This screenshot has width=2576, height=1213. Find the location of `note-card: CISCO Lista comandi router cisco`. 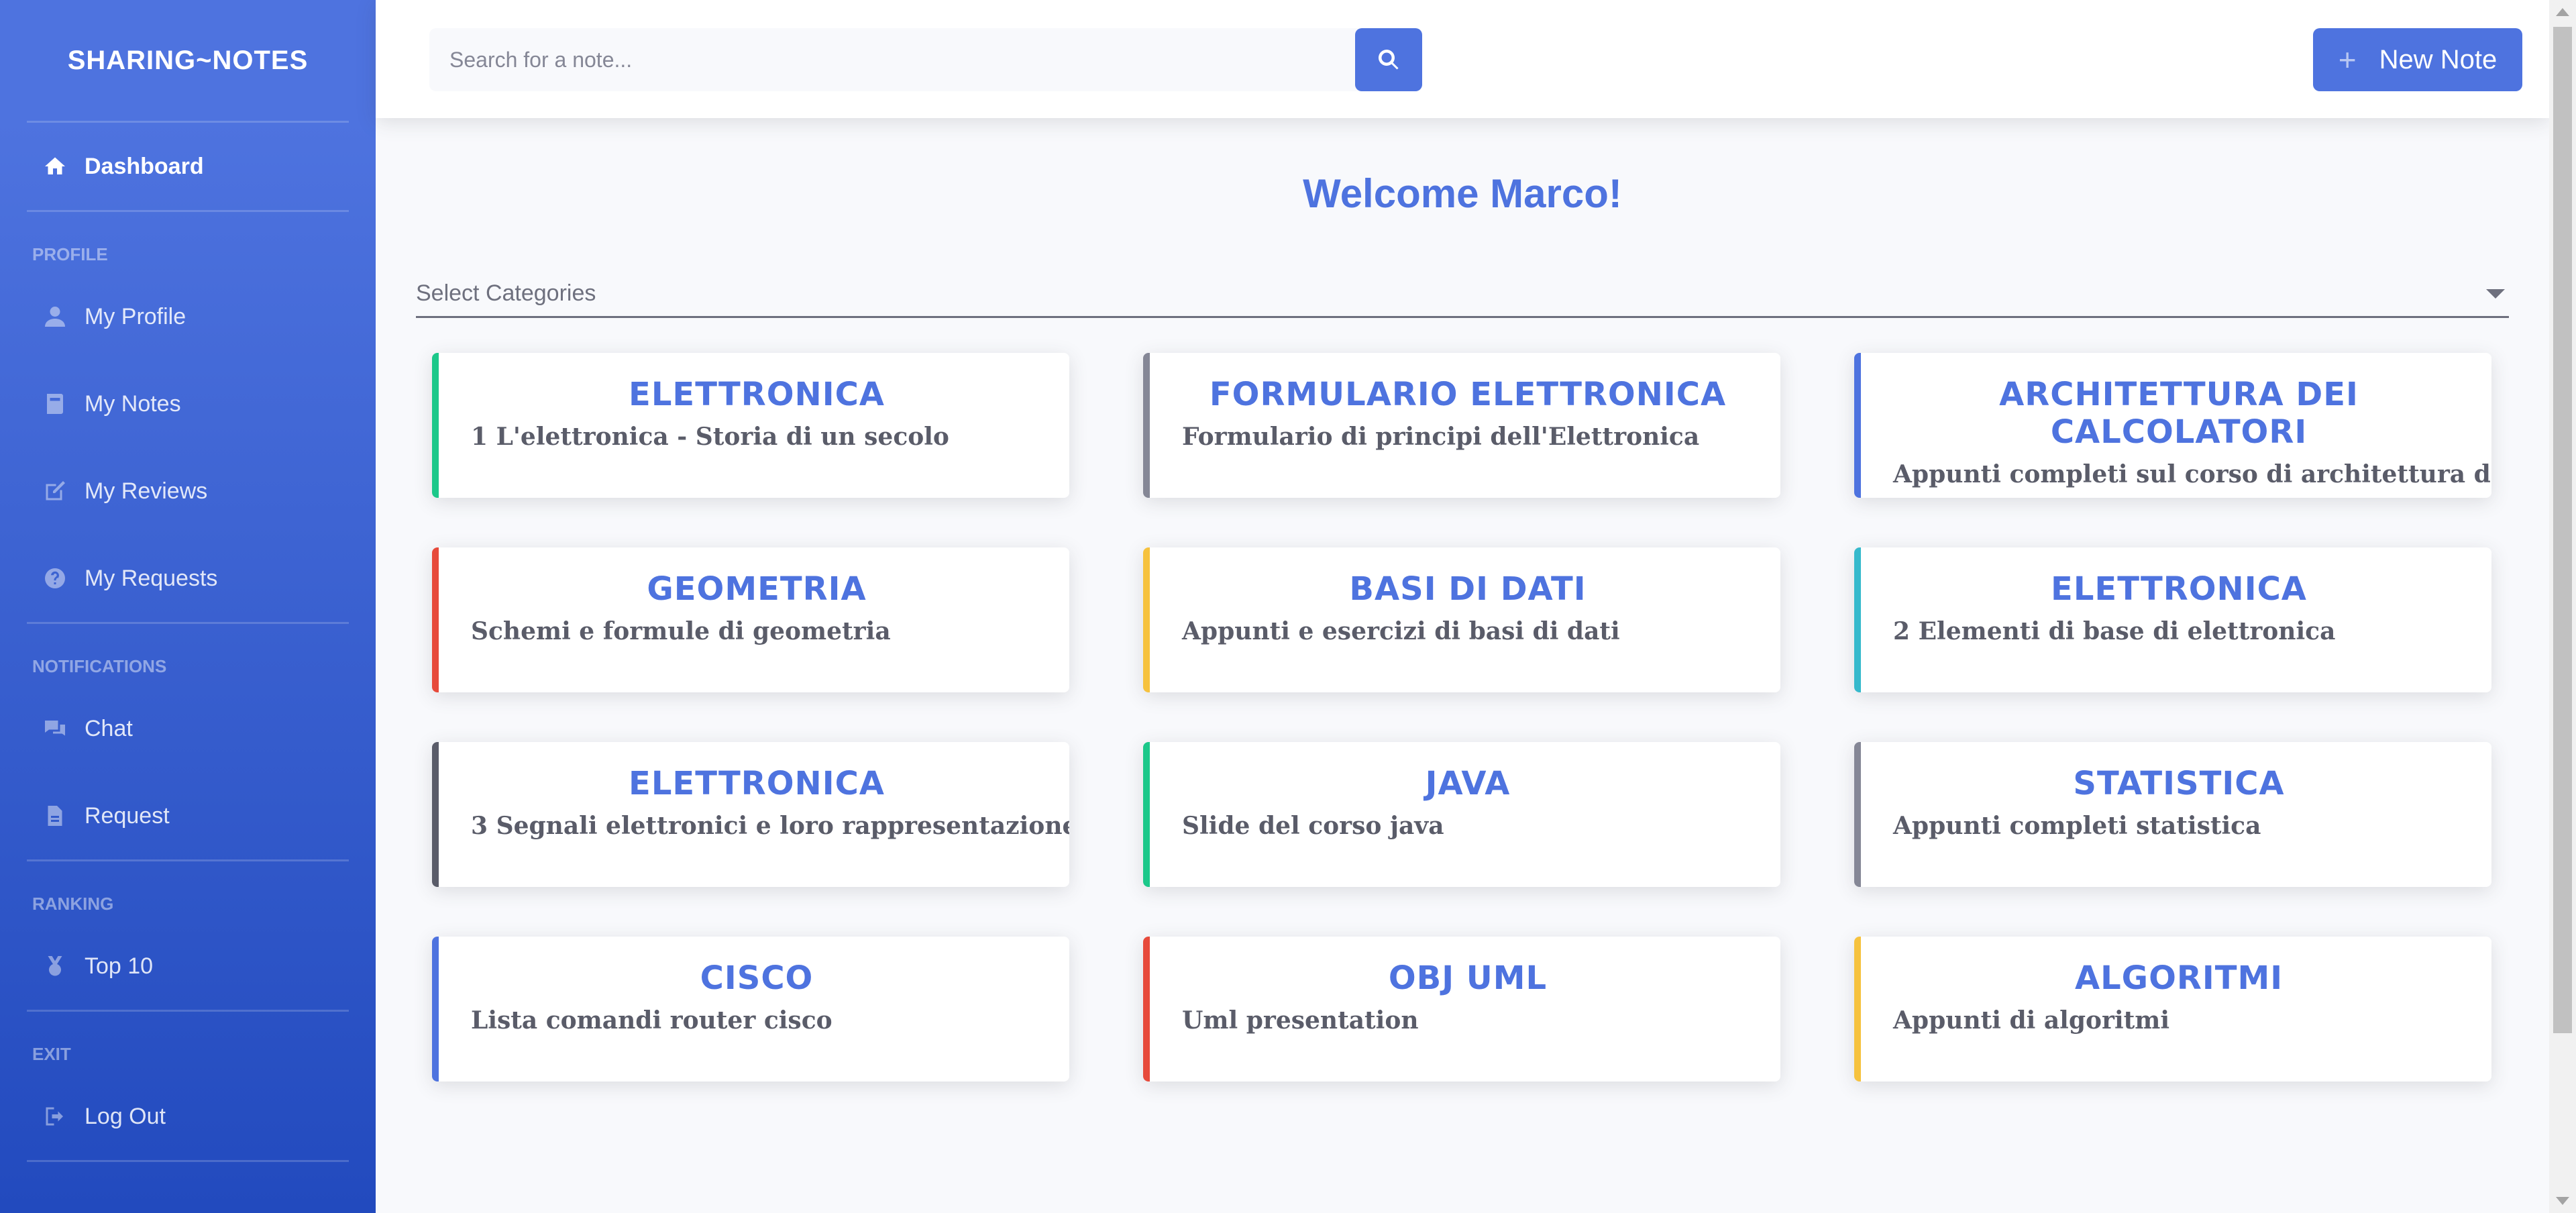

note-card: CISCO Lista comandi router cisco is located at coordinates (750, 1009).